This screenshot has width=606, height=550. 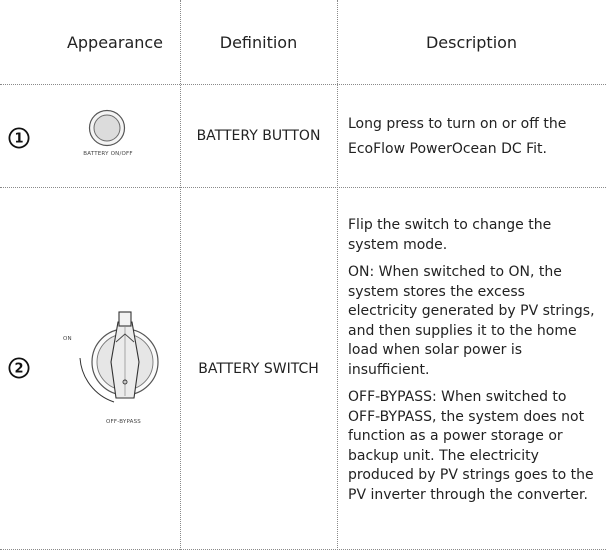 I want to click on on-mode-label: ON:, so click(x=361, y=272).